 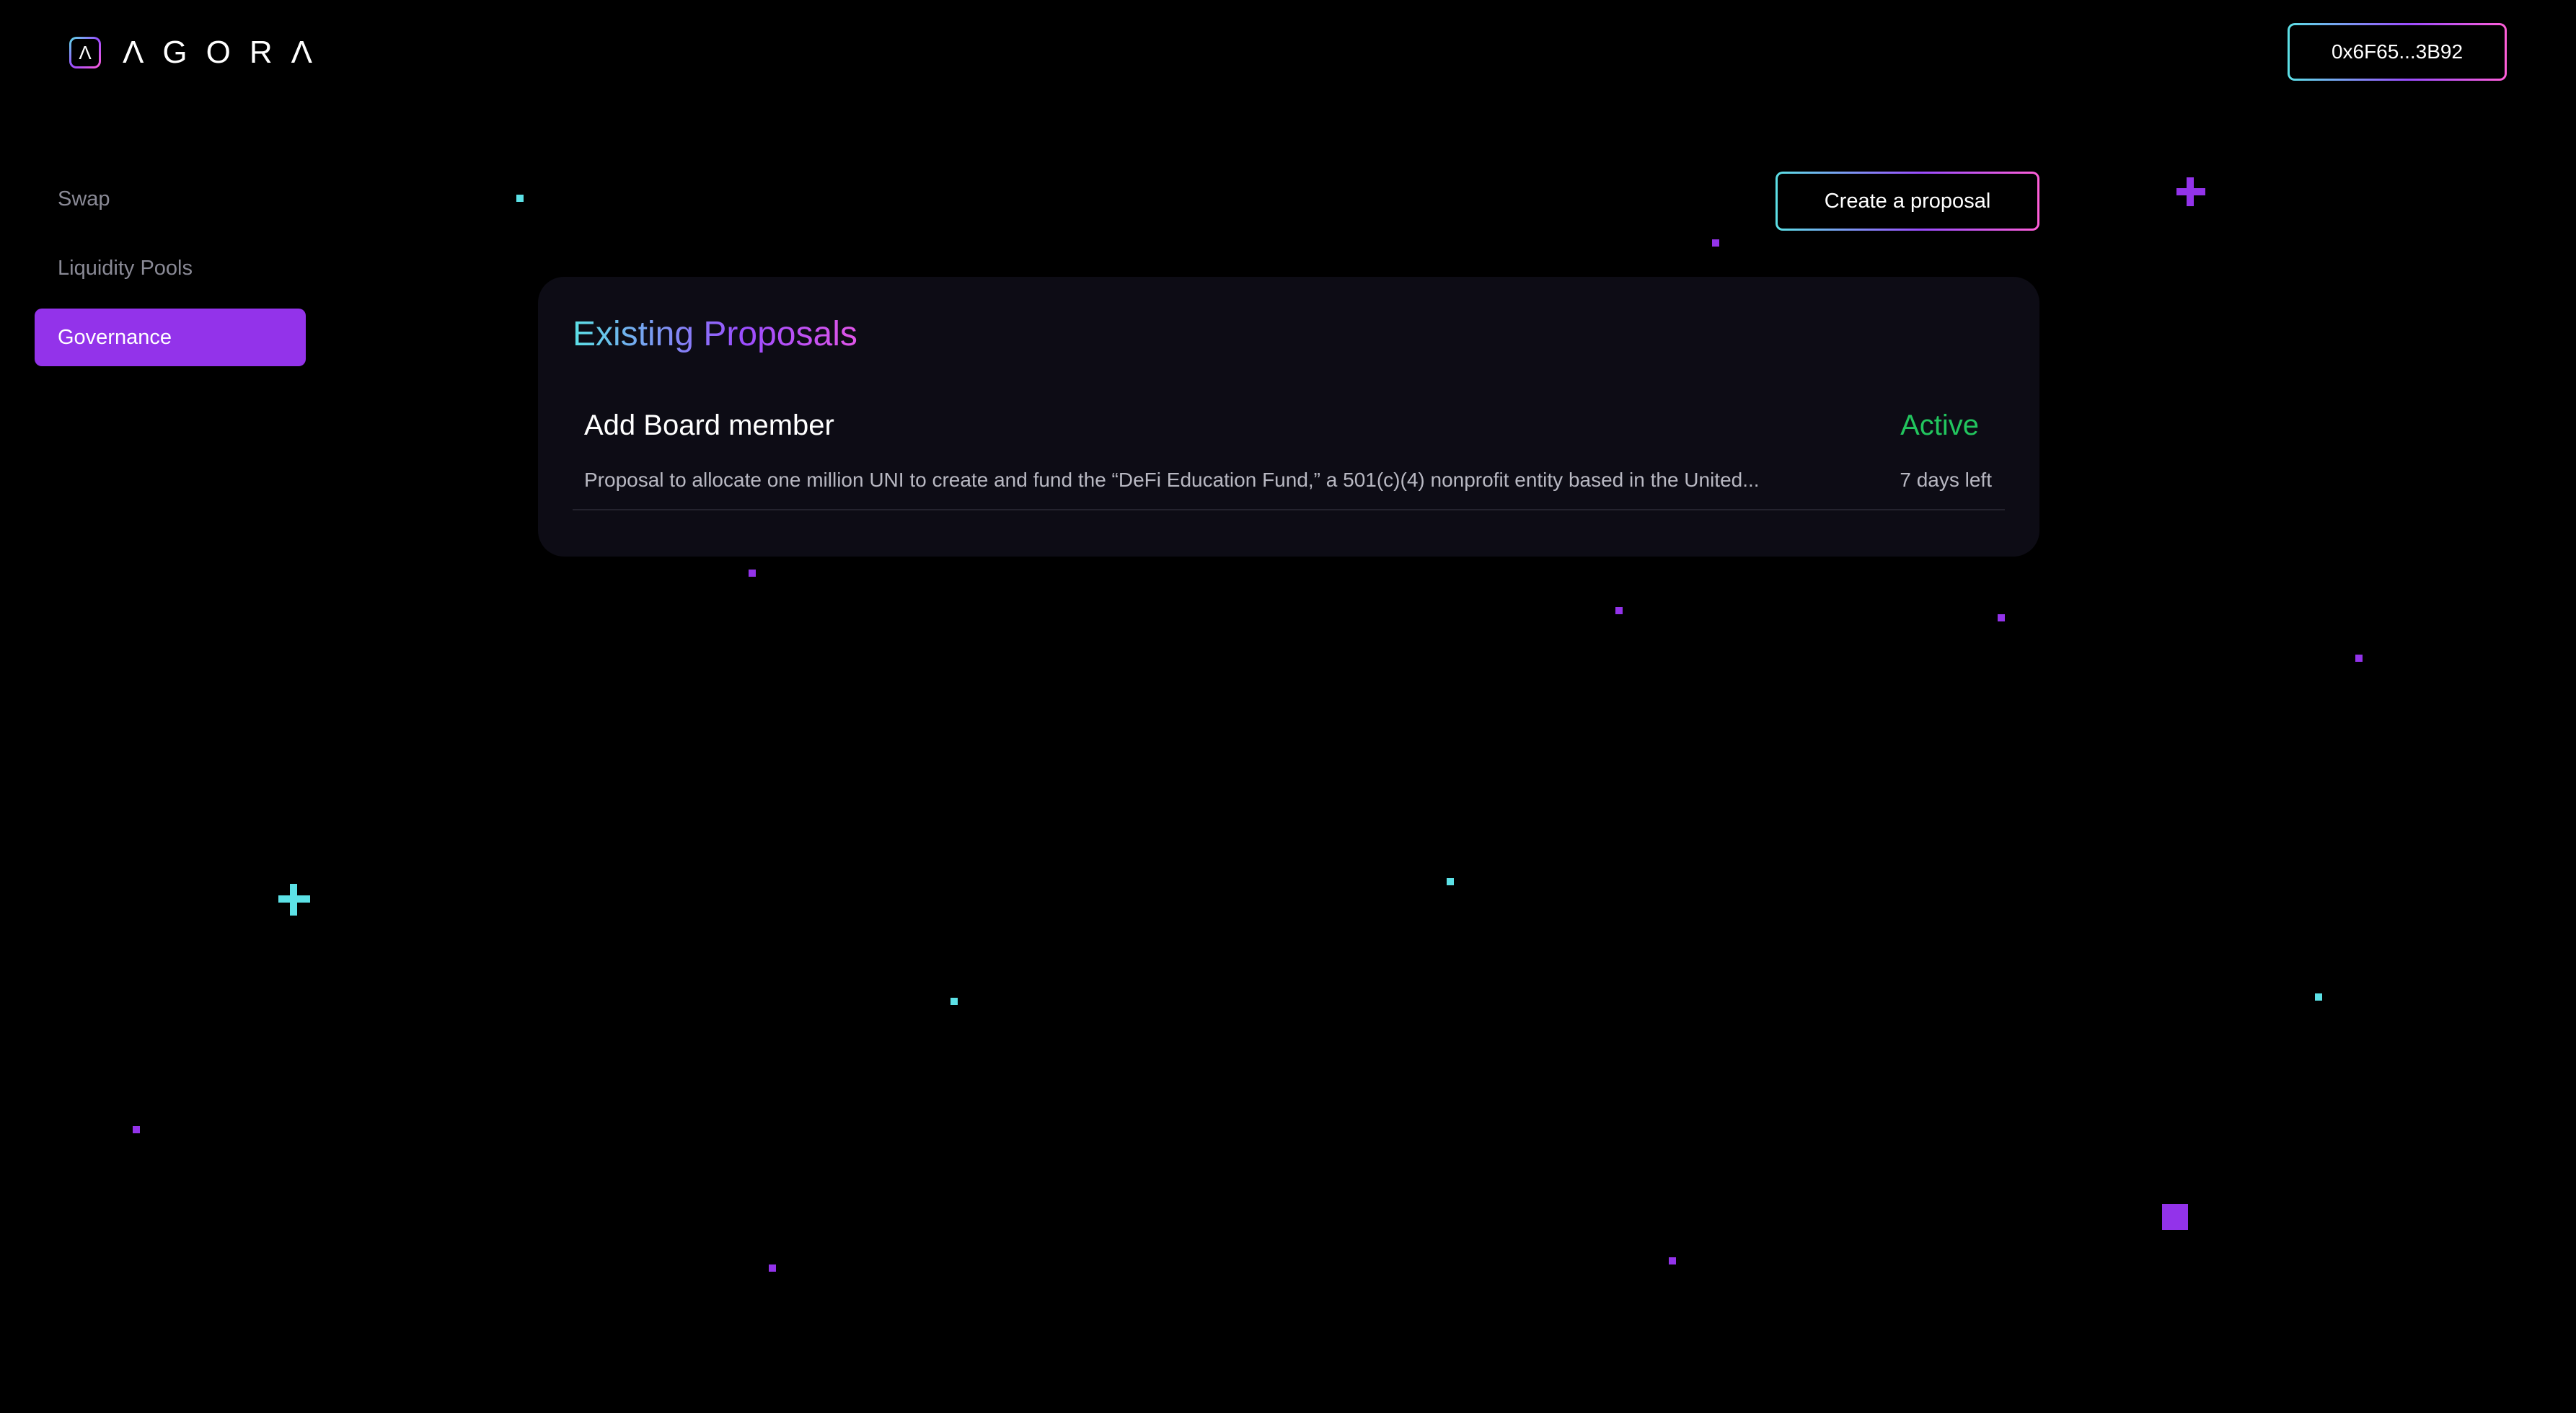 I want to click on logo-icon: Λ, so click(x=85, y=53).